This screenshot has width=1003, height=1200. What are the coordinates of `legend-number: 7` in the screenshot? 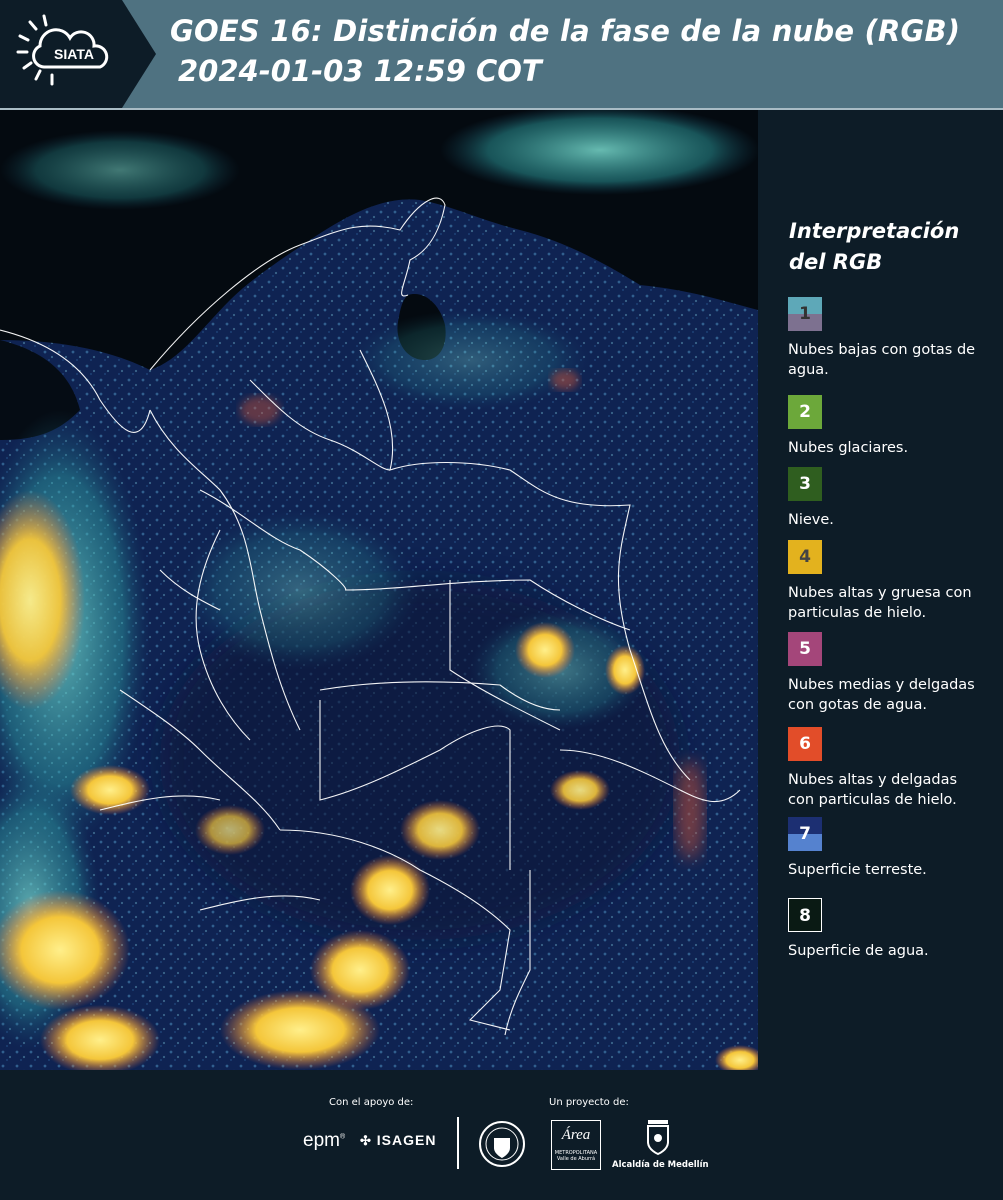 It's located at (805, 834).